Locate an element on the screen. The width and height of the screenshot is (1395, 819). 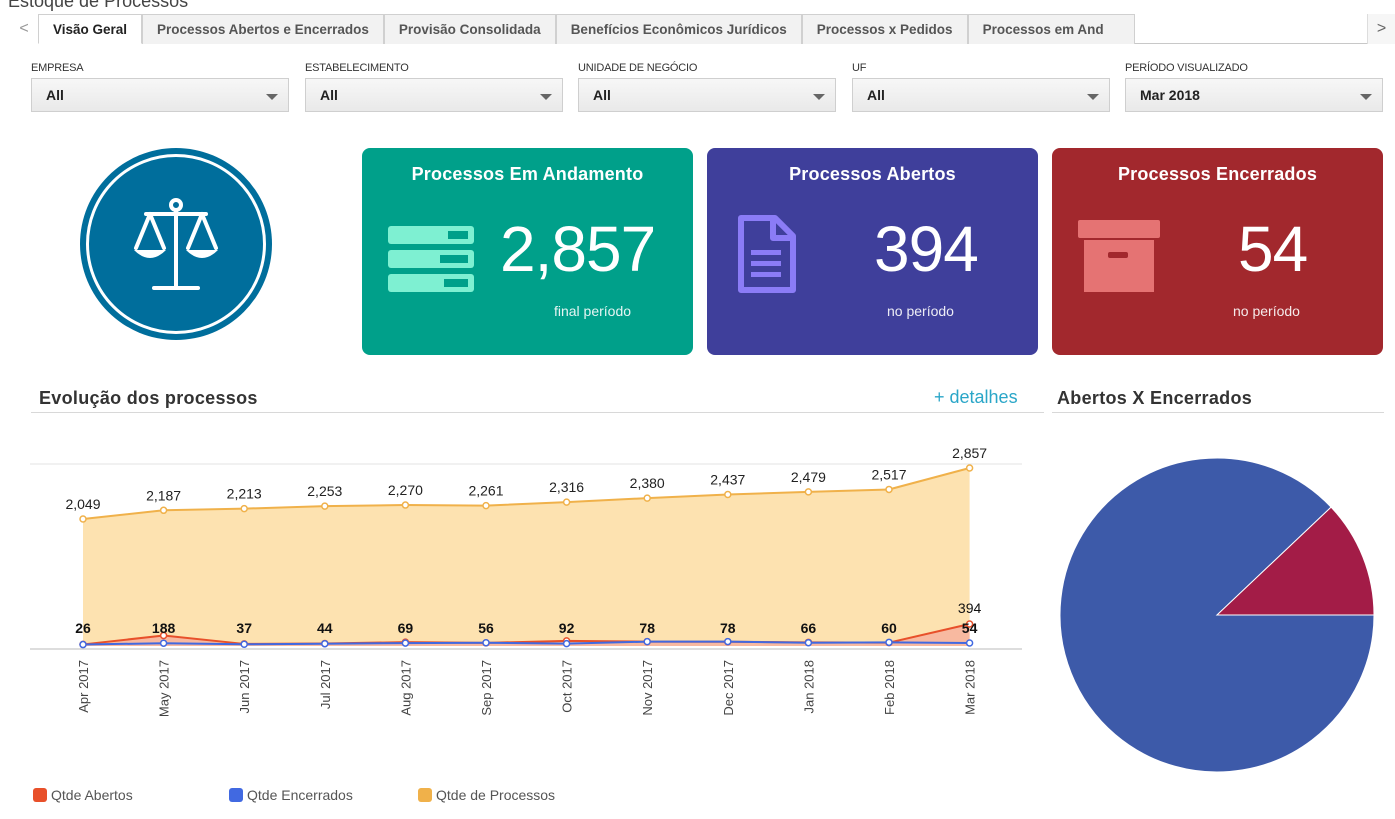
x-tick-label: Oct 2017 is located at coordinates (567, 686).